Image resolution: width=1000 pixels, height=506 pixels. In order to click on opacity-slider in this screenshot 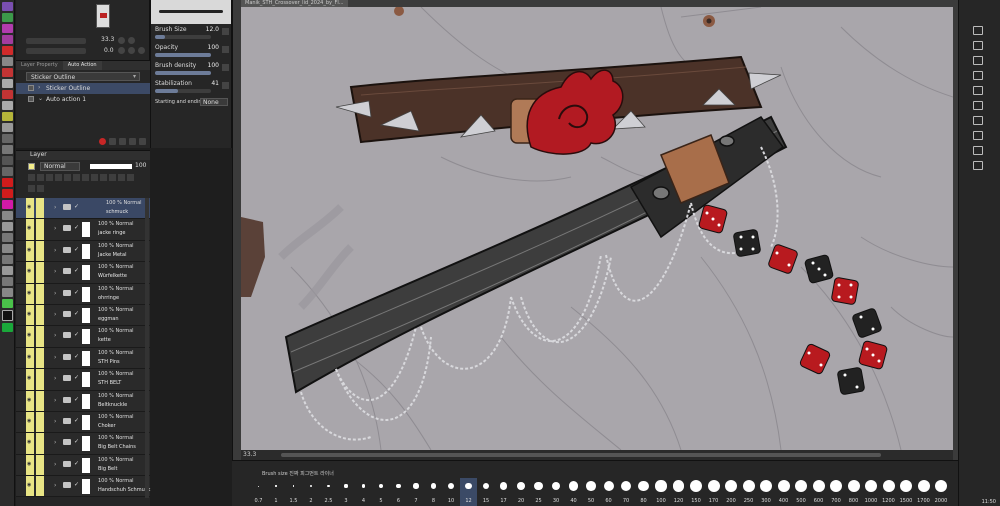, I will do `click(183, 55)`.